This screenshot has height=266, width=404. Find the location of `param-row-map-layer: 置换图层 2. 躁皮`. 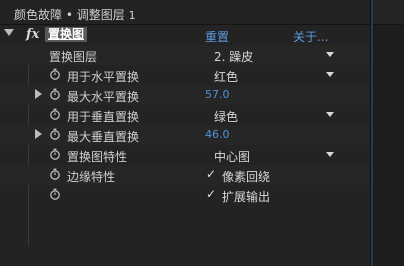

param-row-map-layer: 置换图层 2. 躁皮 is located at coordinates (185, 55).